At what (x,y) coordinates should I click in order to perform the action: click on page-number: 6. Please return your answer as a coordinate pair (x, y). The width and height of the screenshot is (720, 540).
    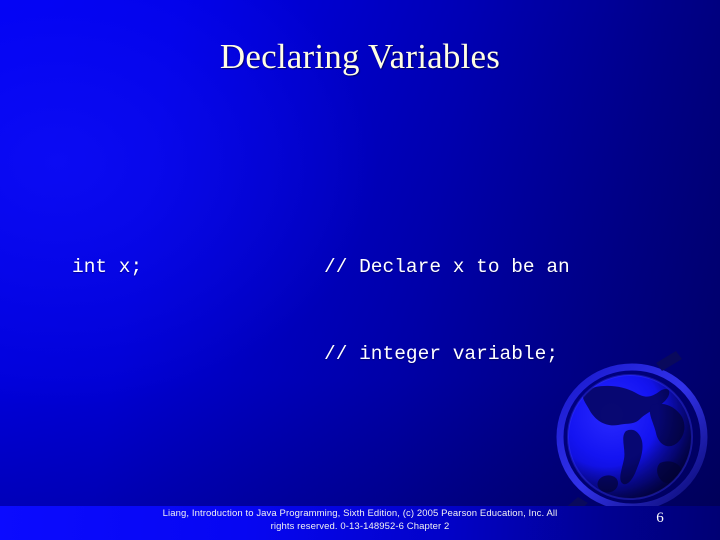
    Looking at the image, I should click on (660, 518).